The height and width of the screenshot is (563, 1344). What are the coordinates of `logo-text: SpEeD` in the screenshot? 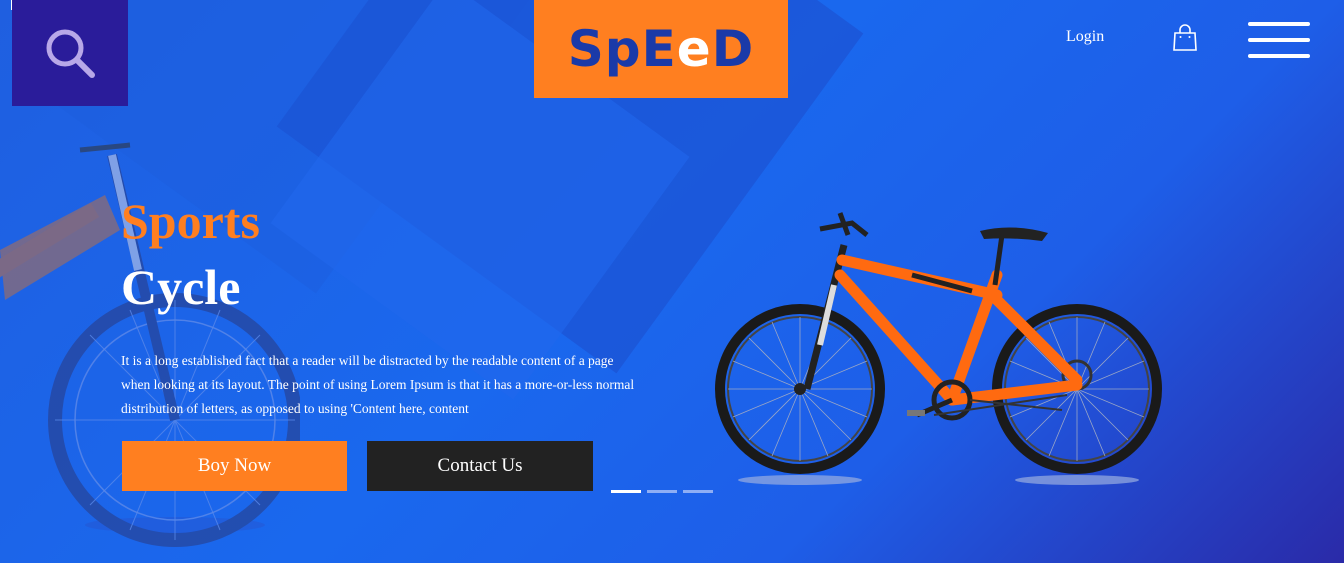 It's located at (661, 49).